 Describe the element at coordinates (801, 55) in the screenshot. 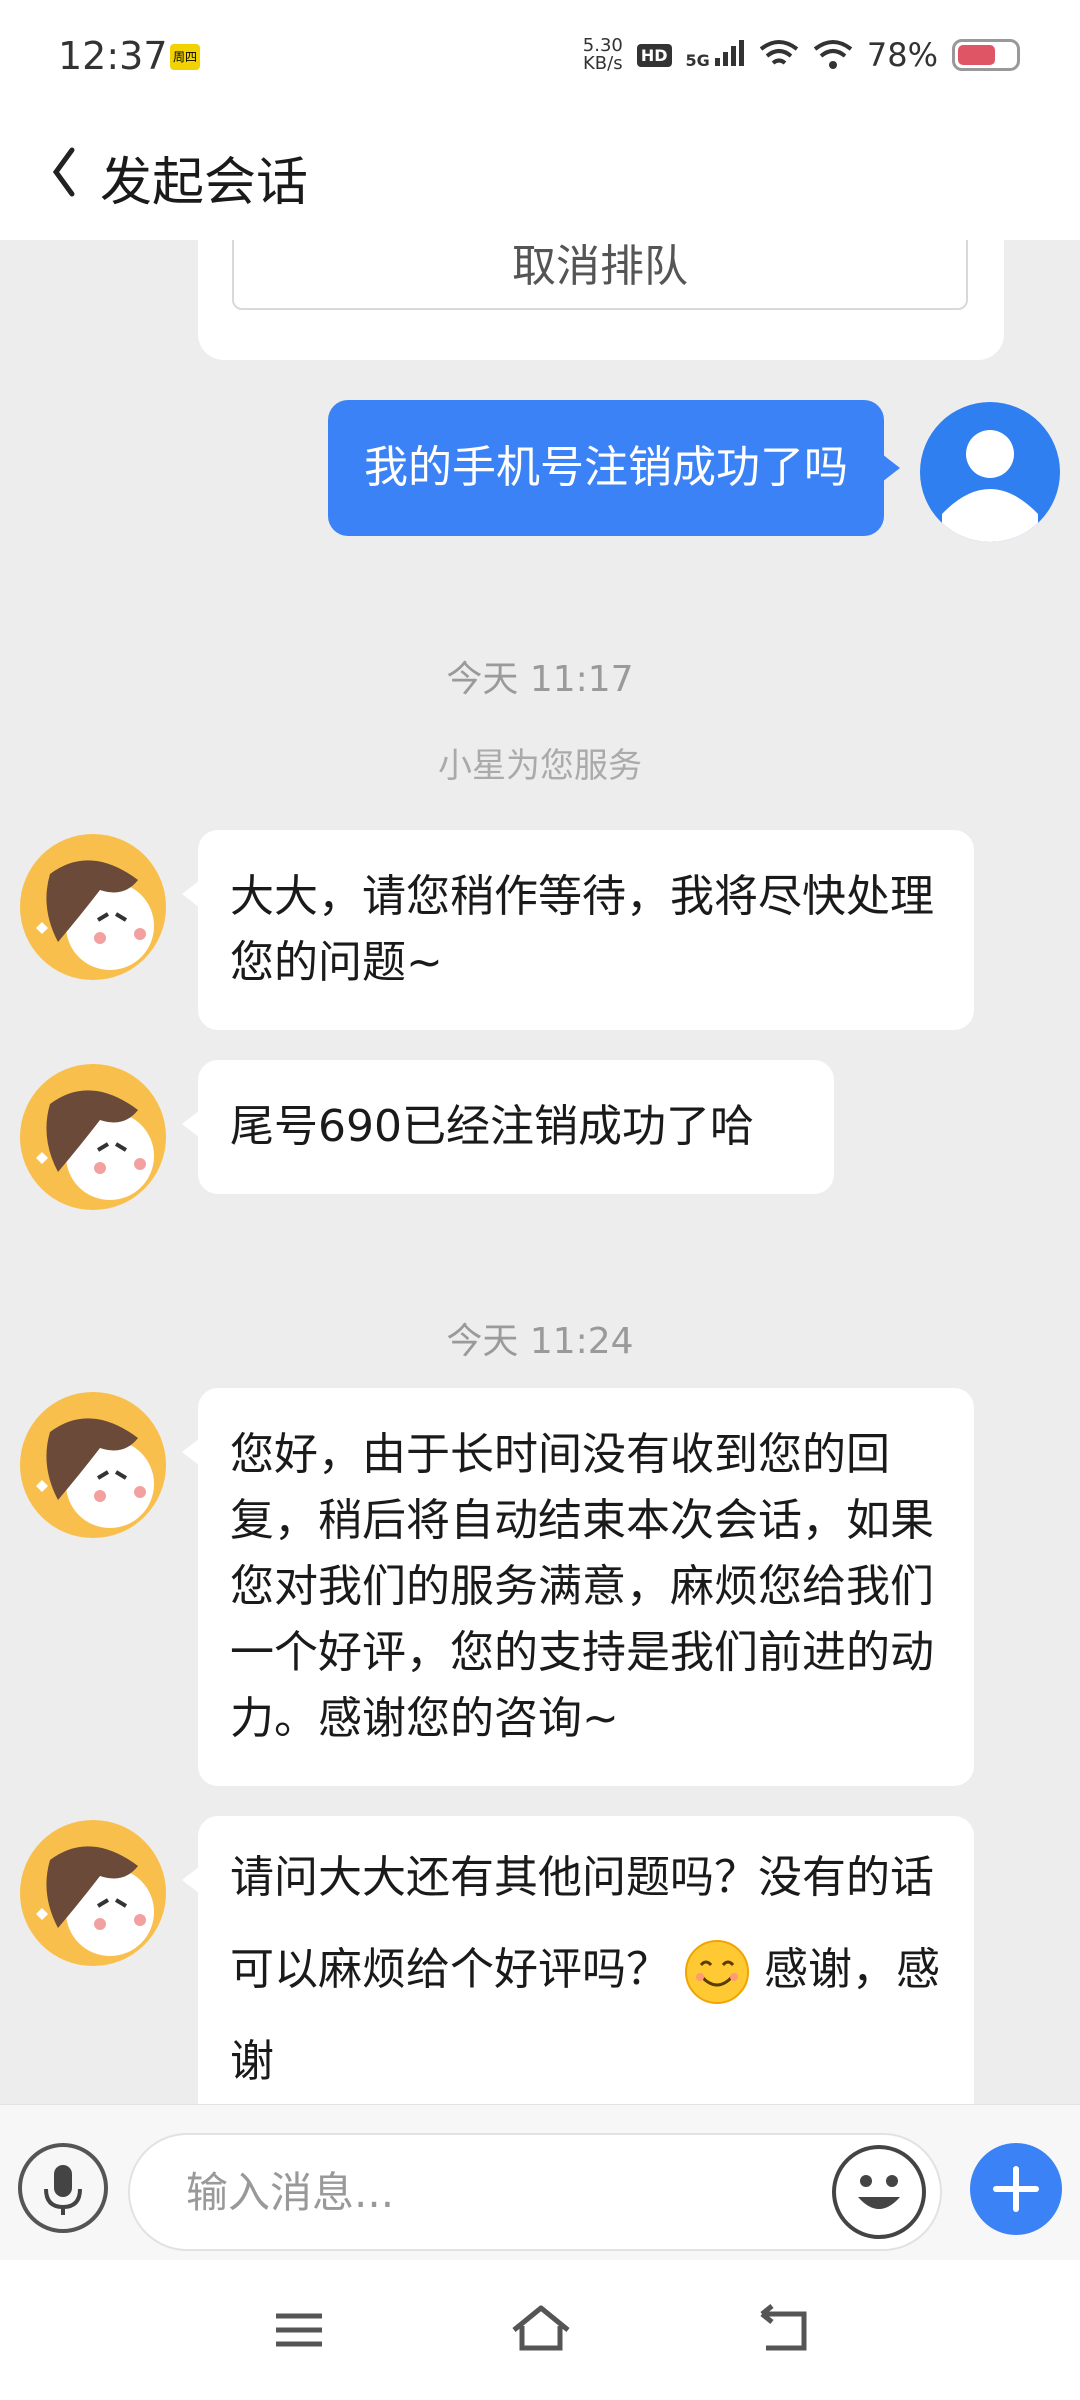

I see `status-icons: 5.30 KB/s HD 5G 78%` at that location.